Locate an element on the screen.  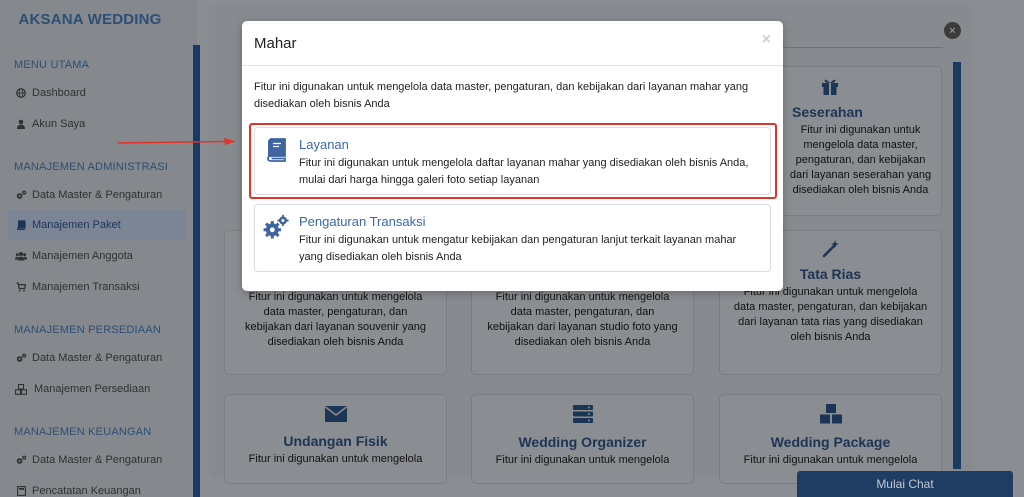
sidebar-item-data-master-admin: Data Master & Pengaturan is located at coordinates (97, 195).